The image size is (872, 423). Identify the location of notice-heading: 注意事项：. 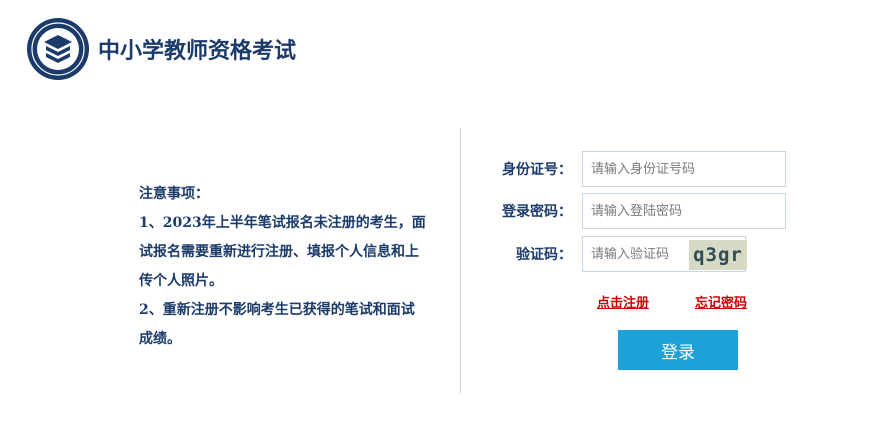
(174, 194).